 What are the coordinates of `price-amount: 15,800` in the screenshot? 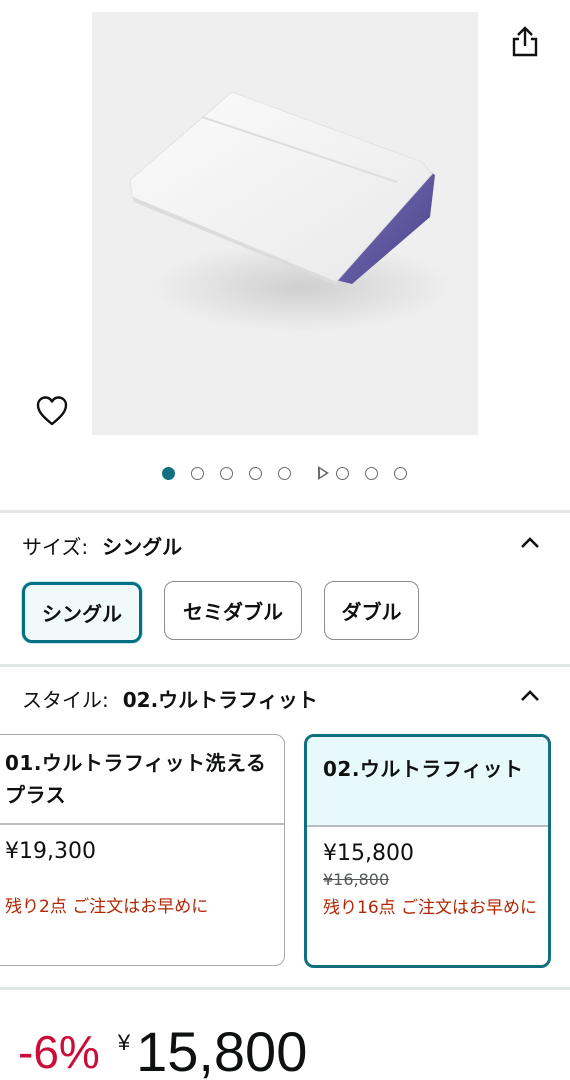 It's located at (222, 1050).